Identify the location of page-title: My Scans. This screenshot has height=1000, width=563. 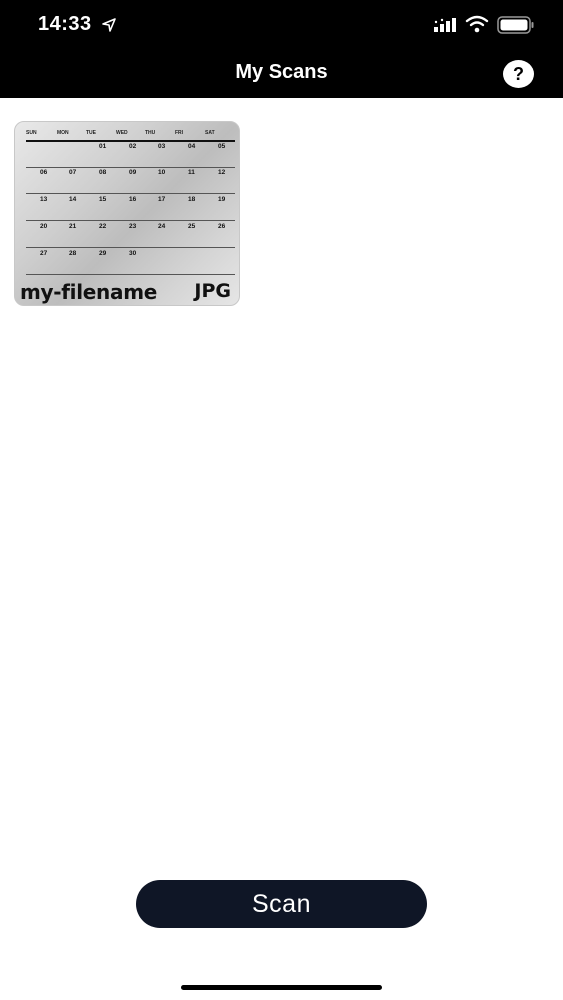
(281, 72).